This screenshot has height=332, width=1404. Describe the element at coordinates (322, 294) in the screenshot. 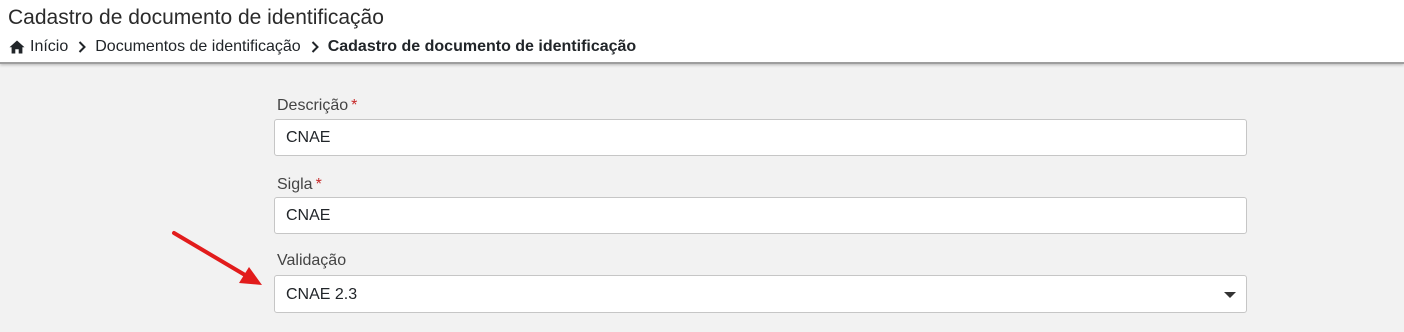

I see `validacao-selected-value: CNAE 2.3` at that location.